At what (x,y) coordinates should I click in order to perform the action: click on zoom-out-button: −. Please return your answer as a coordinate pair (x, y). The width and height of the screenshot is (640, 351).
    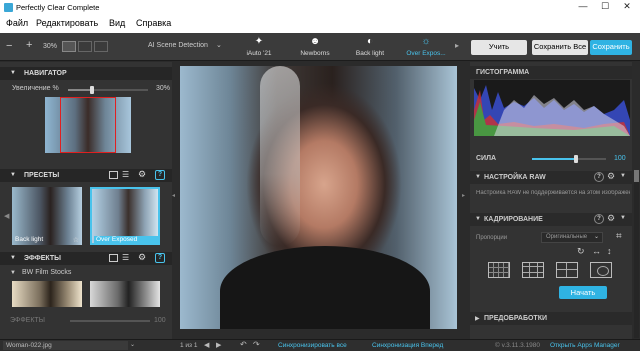
    Looking at the image, I should click on (9, 46).